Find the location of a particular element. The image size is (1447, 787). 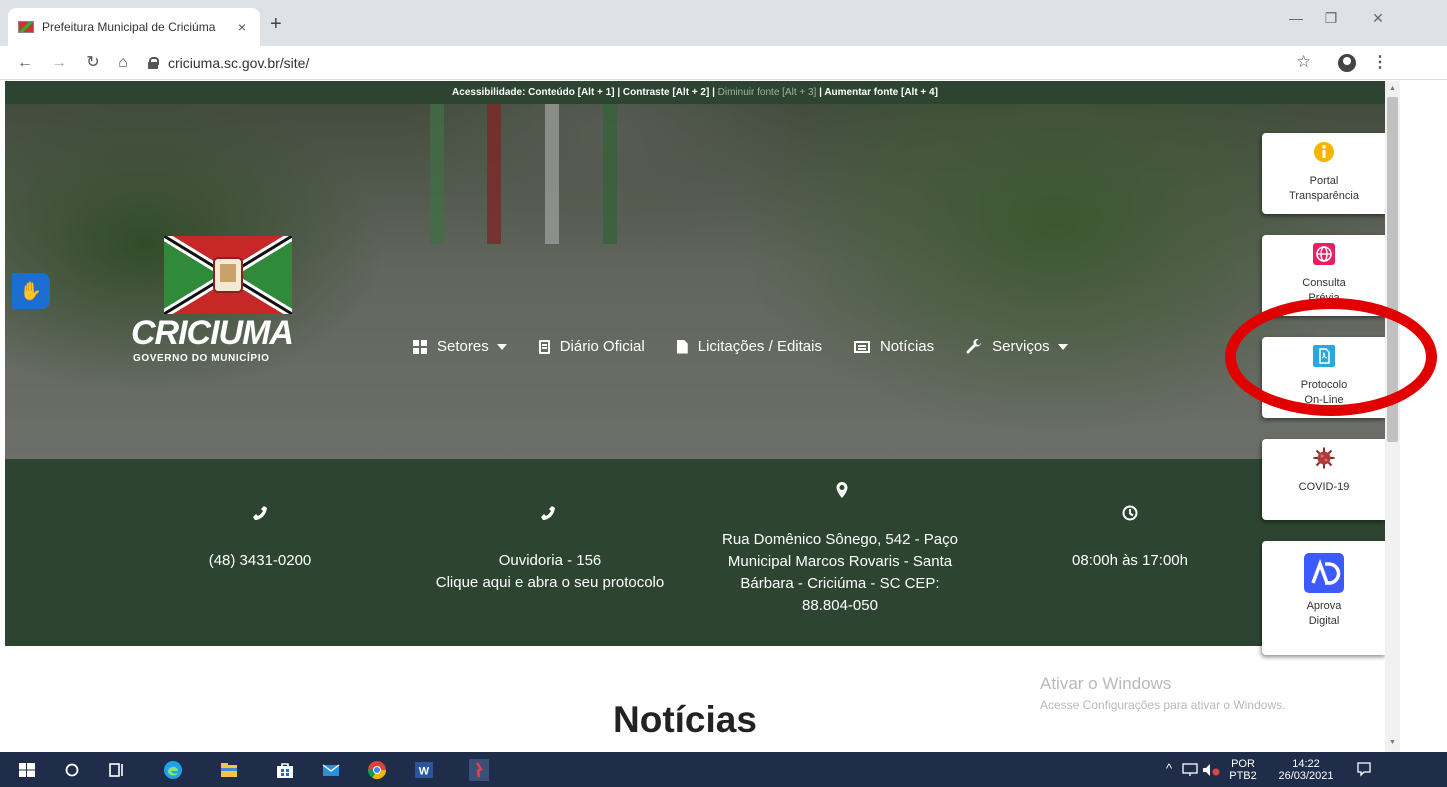

scroll-up-icon: ▲ is located at coordinates (1392, 88).